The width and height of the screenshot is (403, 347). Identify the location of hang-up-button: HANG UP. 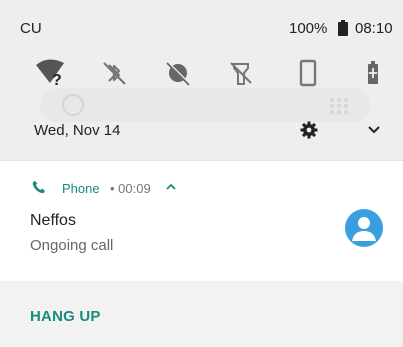
(65, 316).